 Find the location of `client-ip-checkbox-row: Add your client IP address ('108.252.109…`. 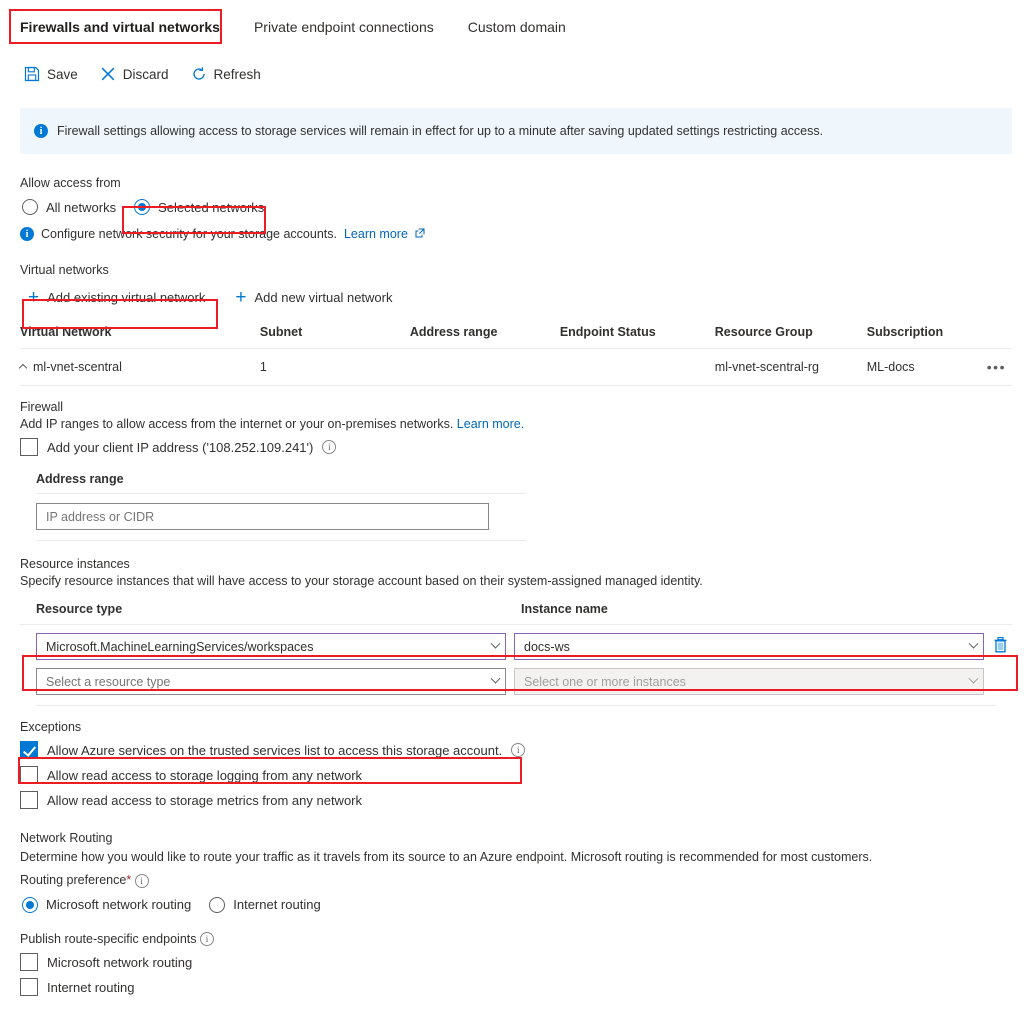

client-ip-checkbox-row: Add your client IP address ('108.252.109… is located at coordinates (516, 447).